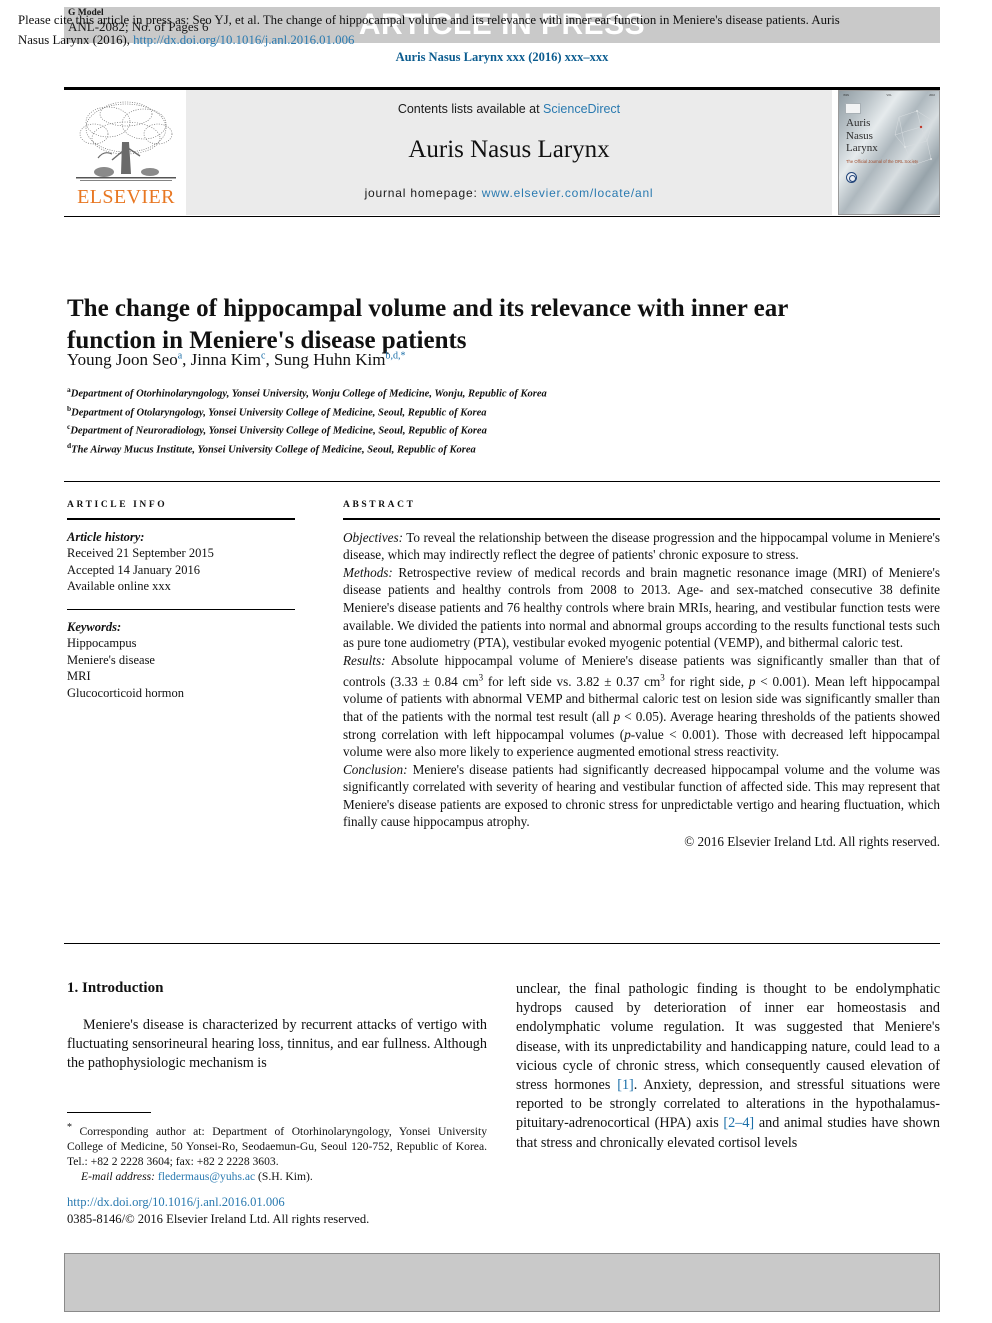 This screenshot has height=1323, width=992. I want to click on keywords-label: Keywords:, so click(94, 626).